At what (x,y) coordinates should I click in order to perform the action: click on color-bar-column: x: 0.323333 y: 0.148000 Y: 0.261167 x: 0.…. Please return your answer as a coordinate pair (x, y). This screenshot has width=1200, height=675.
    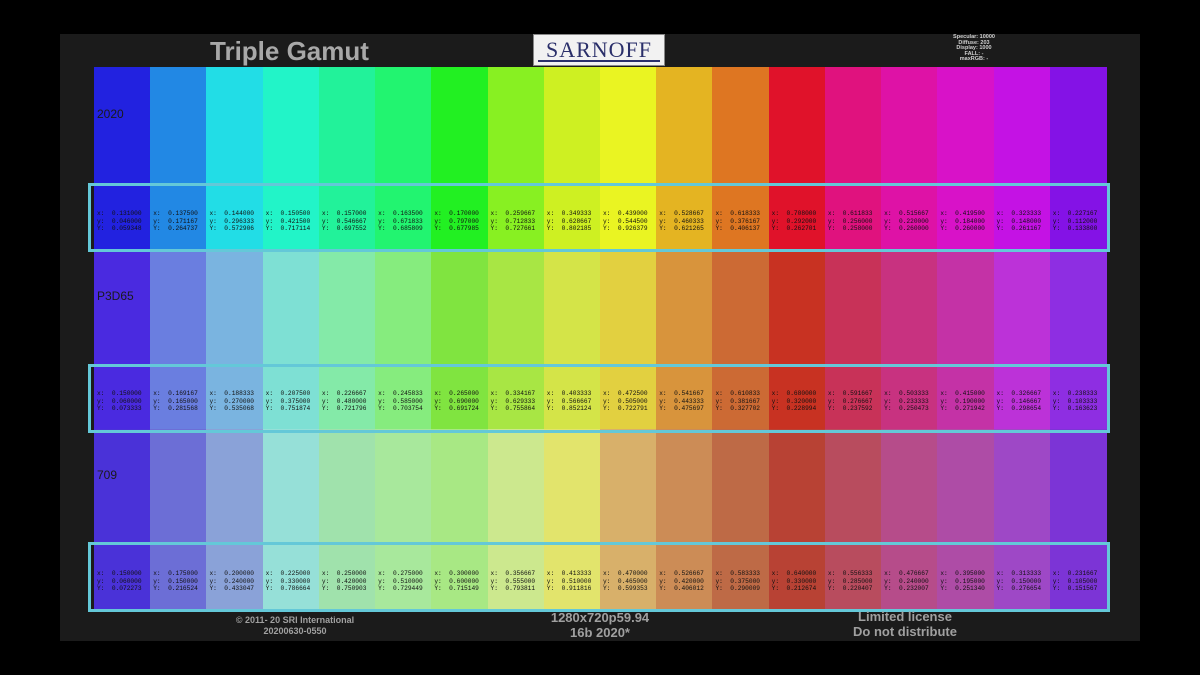
    Looking at the image, I should click on (1022, 339).